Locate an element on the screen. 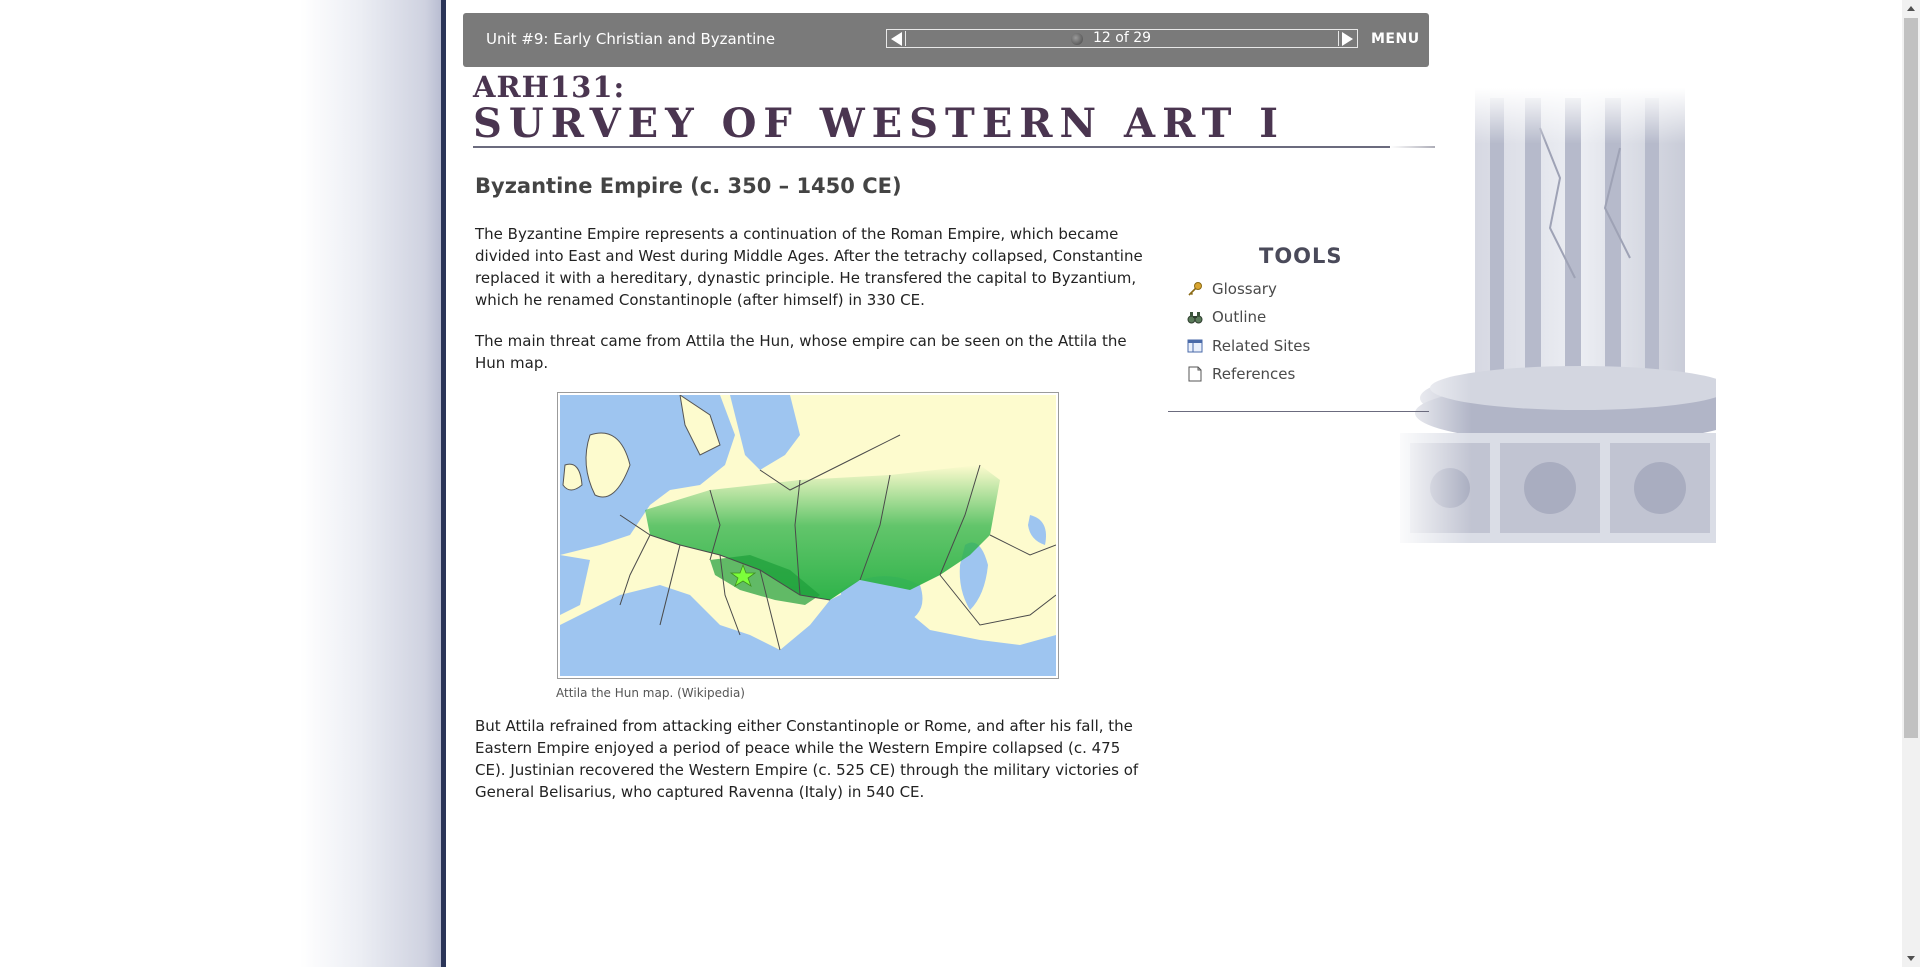 This screenshot has height=967, width=1920. tools-heading: TOOLS is located at coordinates (1301, 256).